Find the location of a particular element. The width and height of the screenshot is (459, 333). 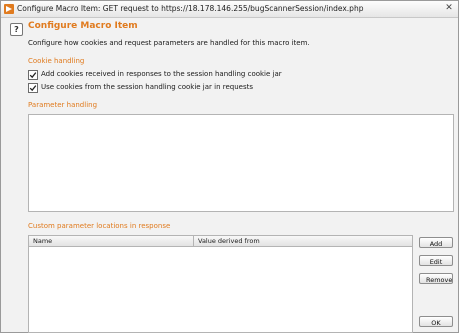

close-icon: ✕ is located at coordinates (449, 8).